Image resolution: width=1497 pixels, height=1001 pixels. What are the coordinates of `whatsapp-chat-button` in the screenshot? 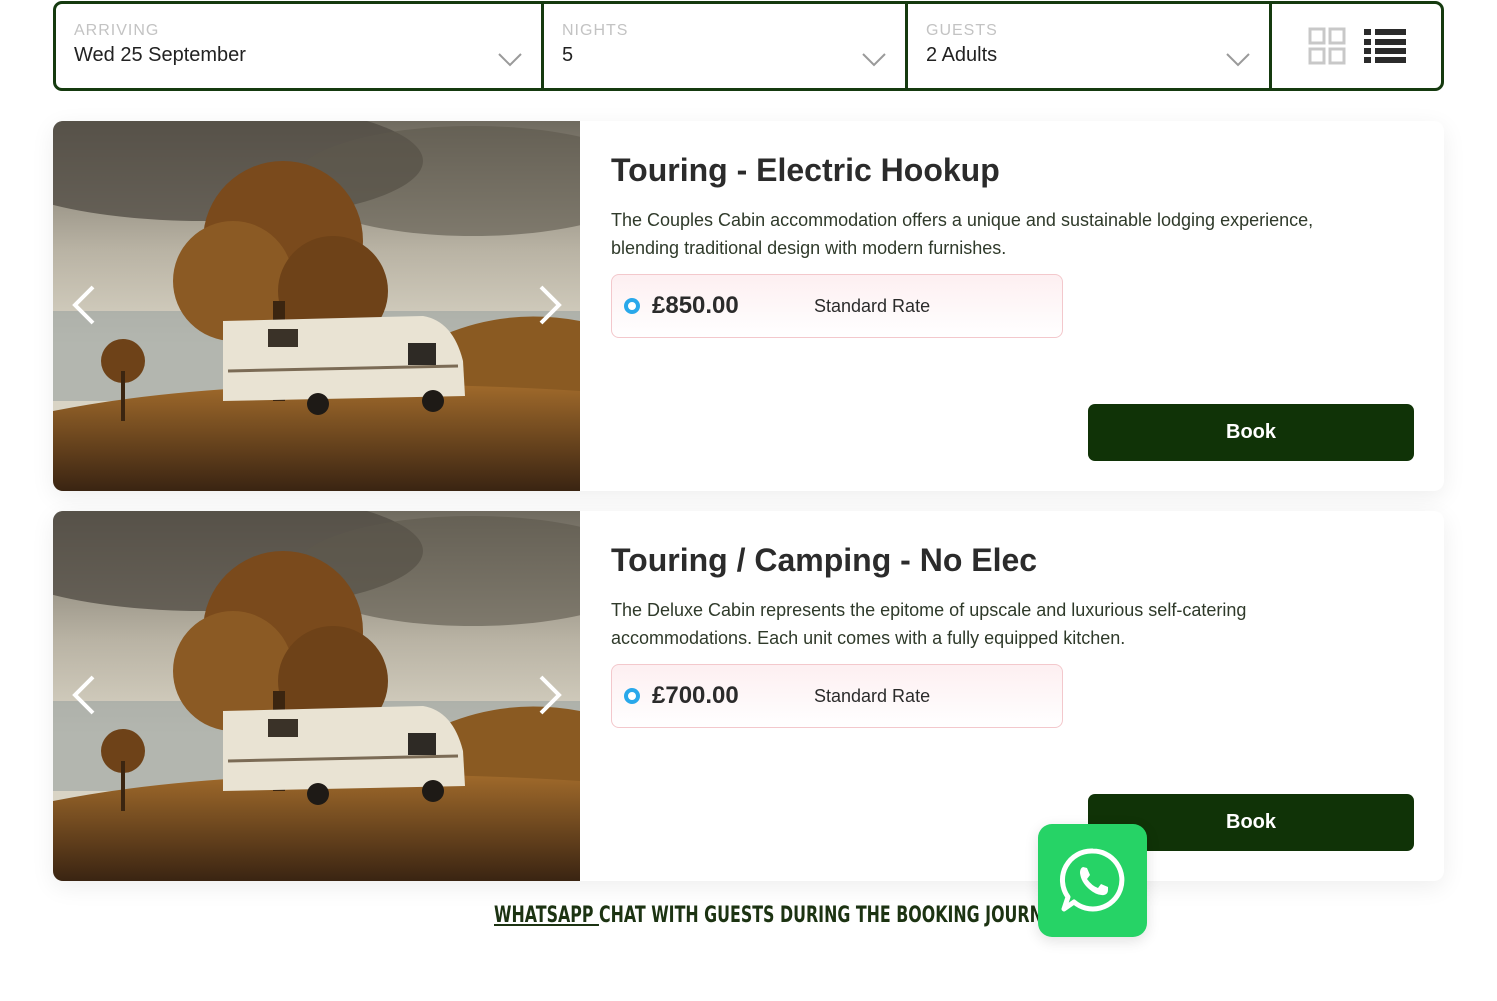 It's located at (1092, 880).